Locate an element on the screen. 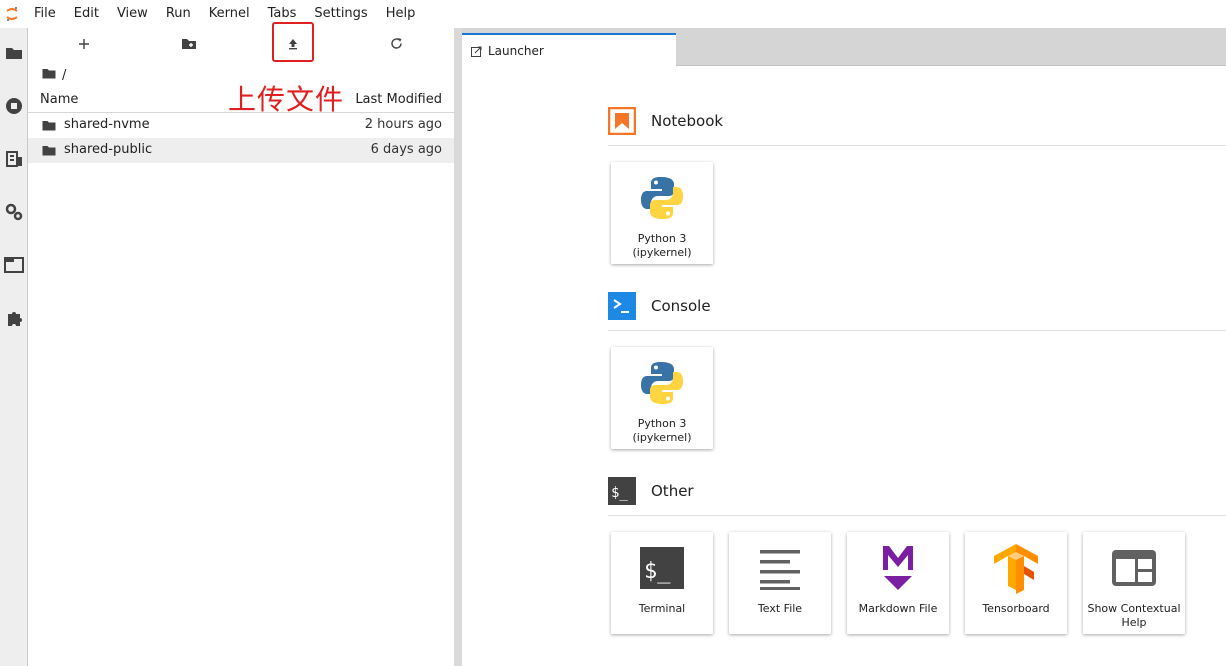 The width and height of the screenshot is (1226, 666). launcher-card-terminal: $_ Terminal is located at coordinates (662, 583).